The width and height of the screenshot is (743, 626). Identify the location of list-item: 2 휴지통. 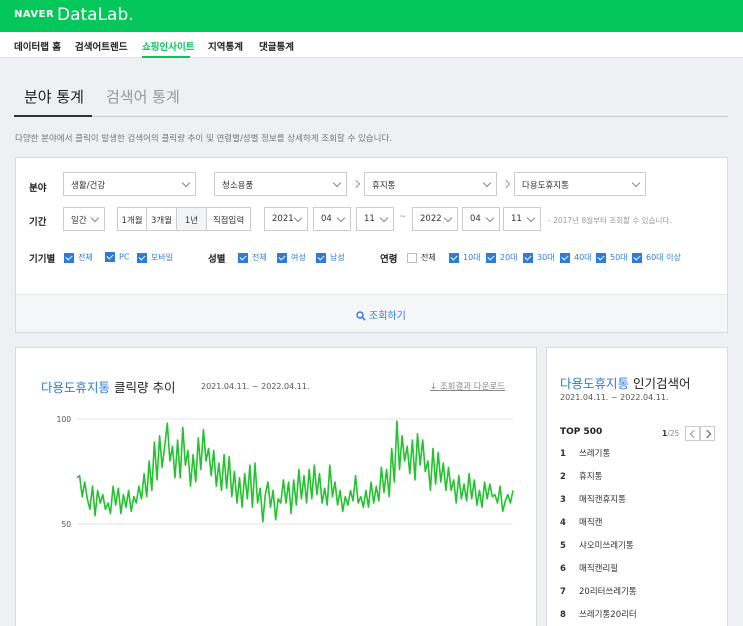
(581, 476).